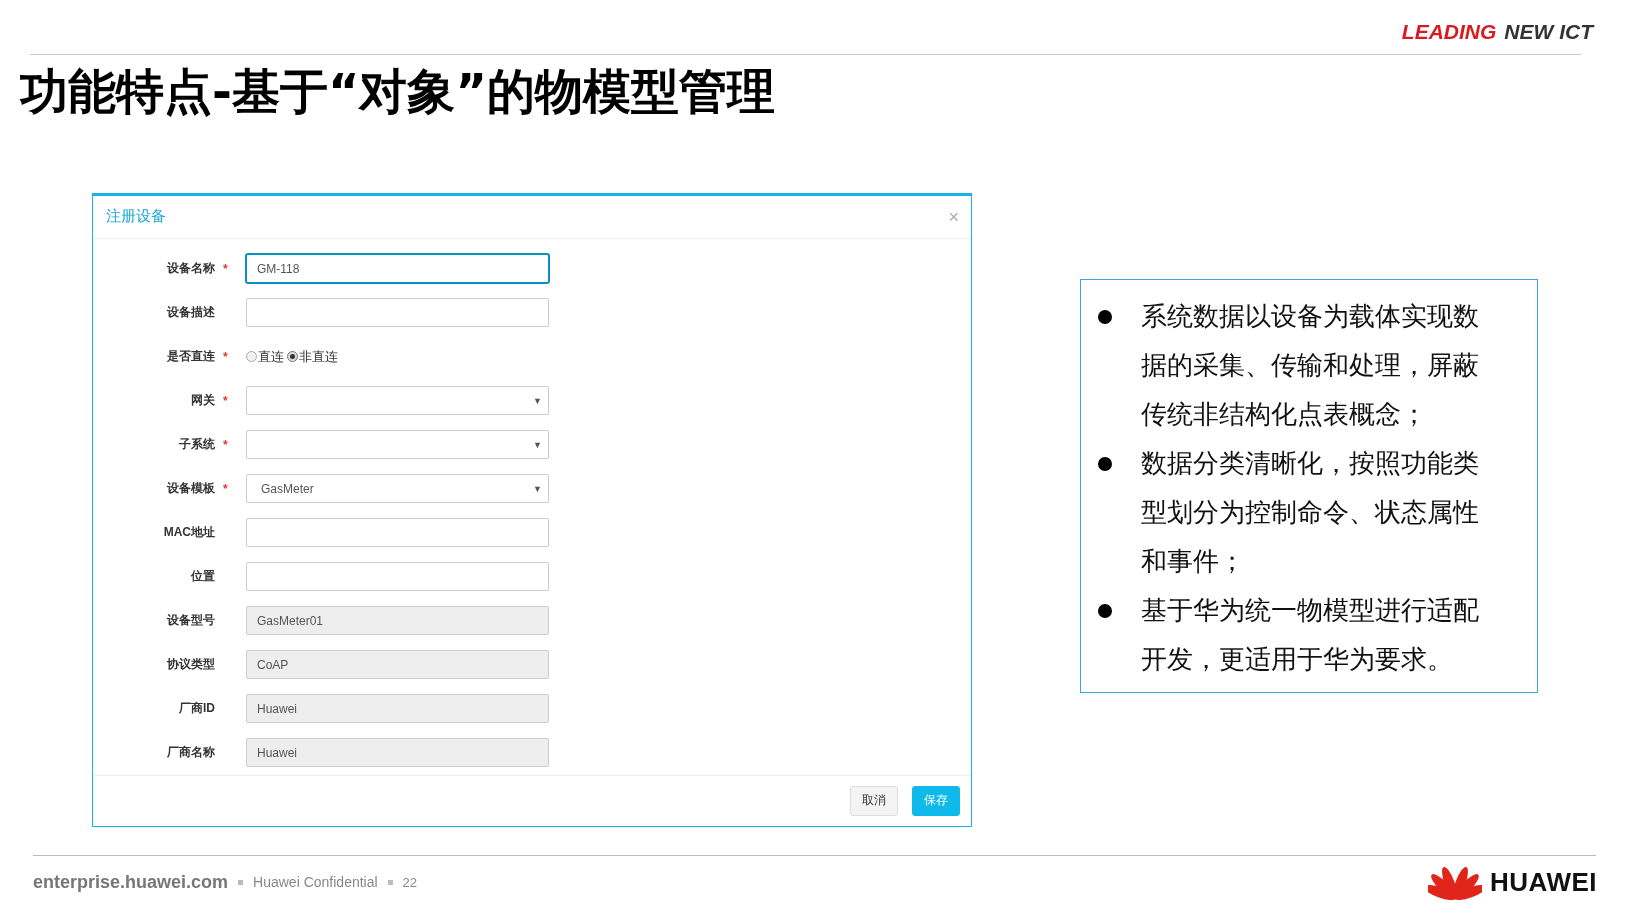  Describe the element at coordinates (1310, 512) in the screenshot. I see `bullet-text: 数据分类清晰化，按照功能类型划分为控制命令、状态属性和事件；` at that location.